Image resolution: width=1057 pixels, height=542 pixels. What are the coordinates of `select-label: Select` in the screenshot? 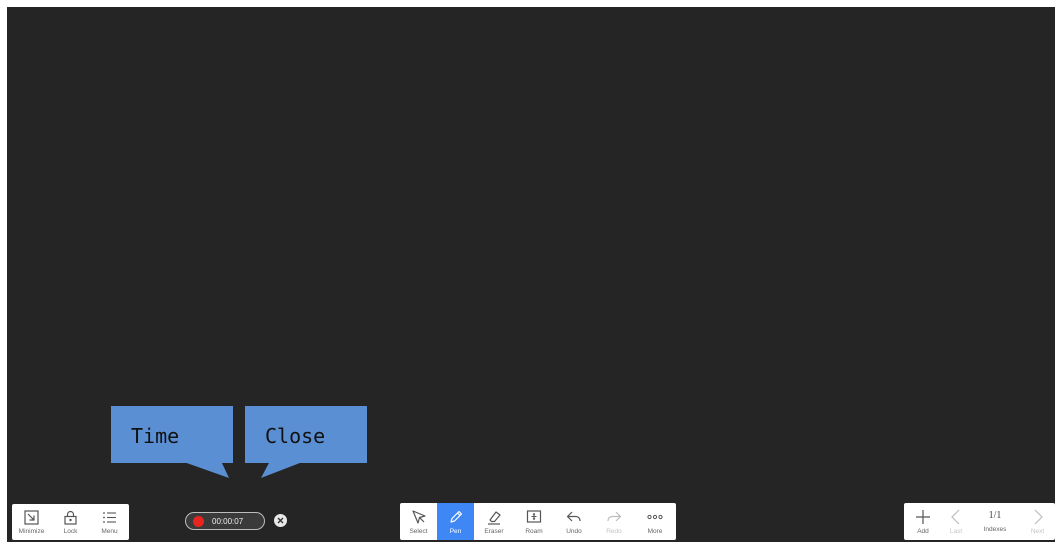 It's located at (418, 531).